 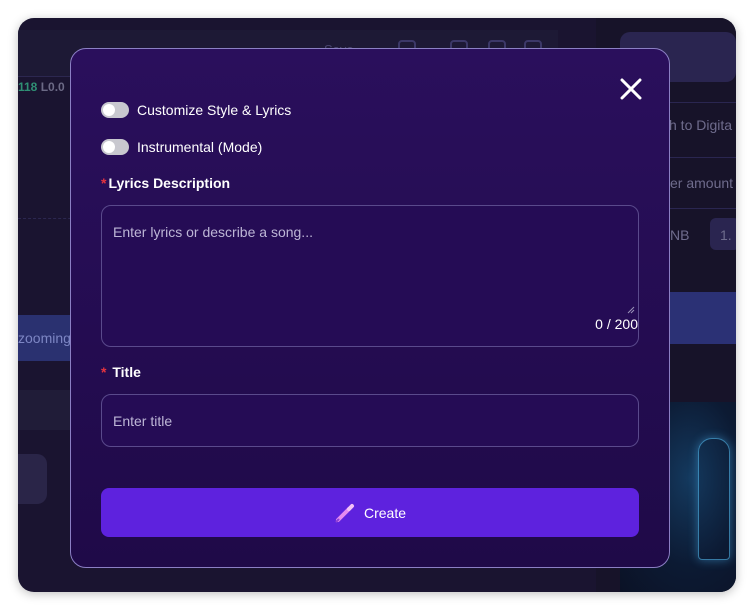 What do you see at coordinates (702, 183) in the screenshot?
I see `background-right-text-2: er amount` at bounding box center [702, 183].